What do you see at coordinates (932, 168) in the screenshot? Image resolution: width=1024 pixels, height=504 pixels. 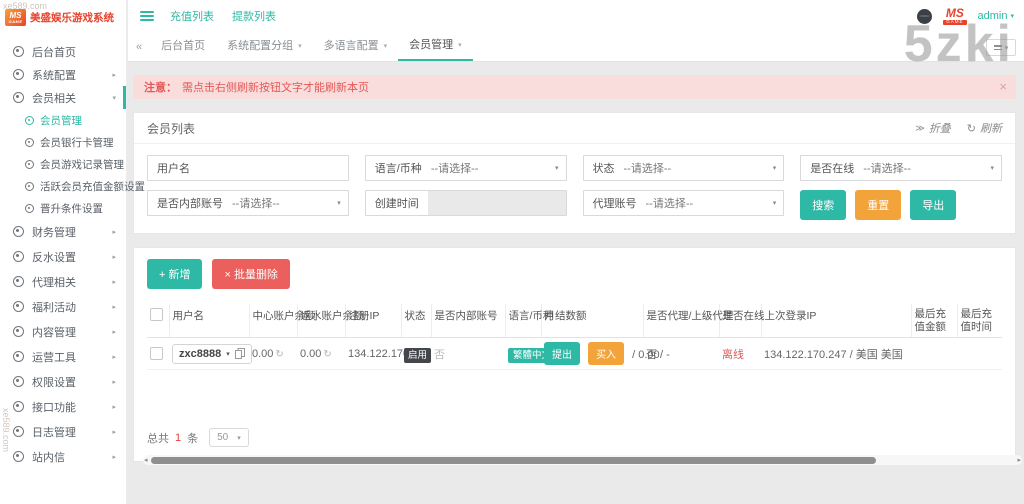 I see `online-select: --请选择--` at bounding box center [932, 168].